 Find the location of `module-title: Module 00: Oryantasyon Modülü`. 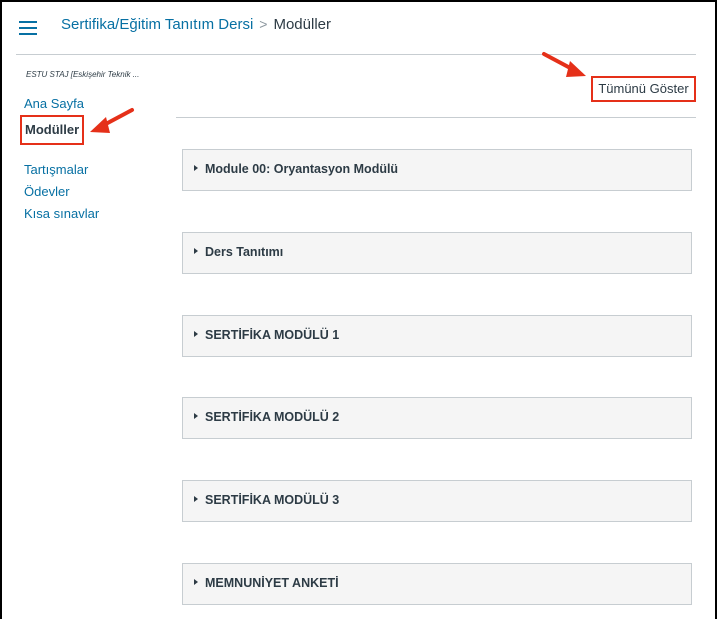

module-title: Module 00: Oryantasyon Modülü is located at coordinates (302, 169).